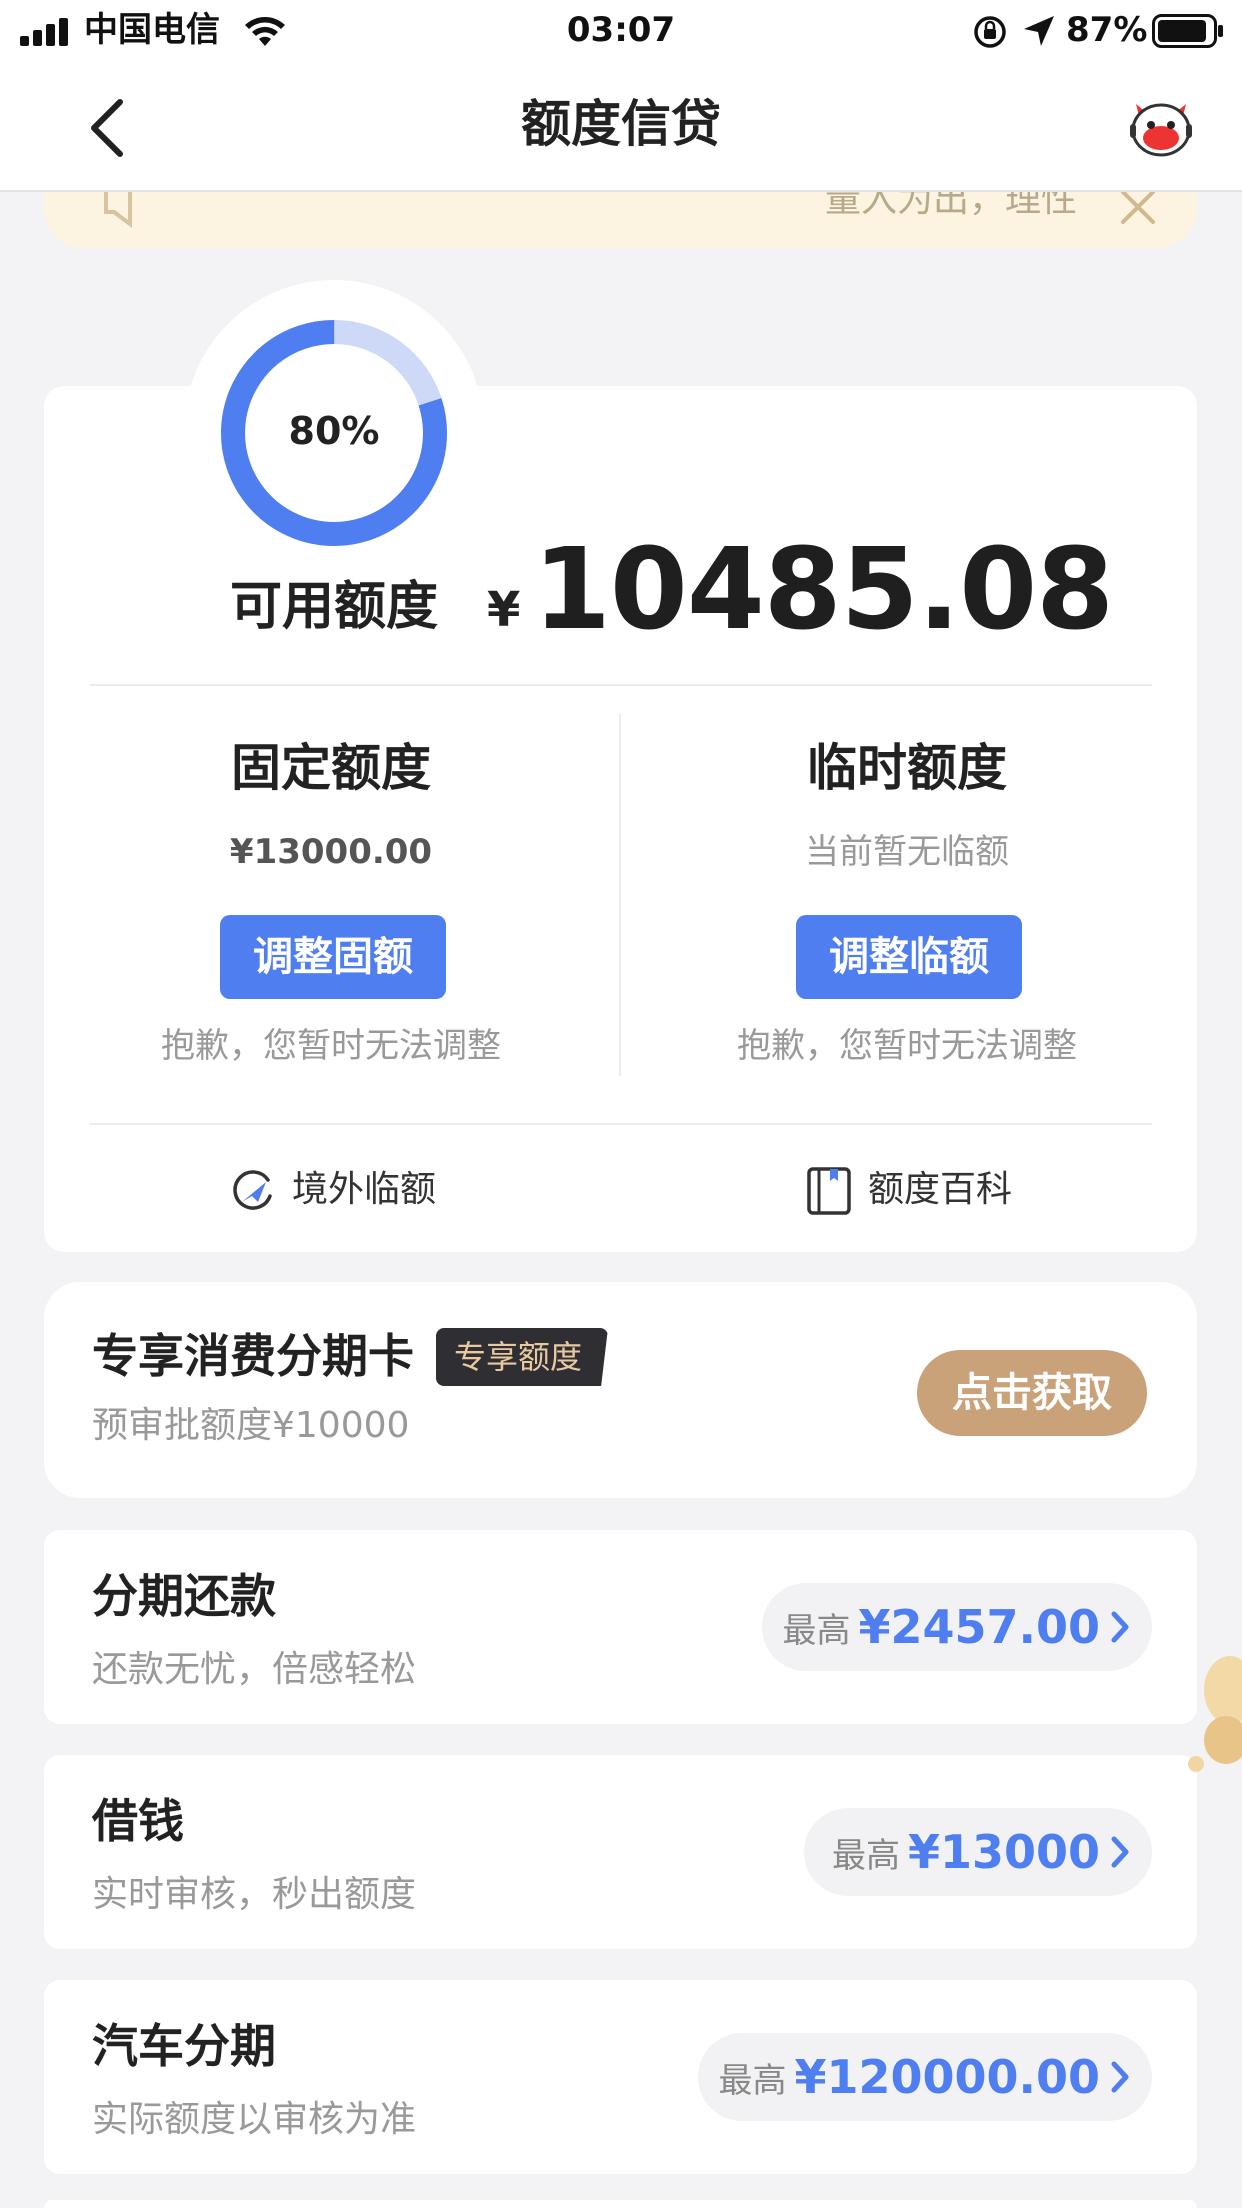 Image resolution: width=1242 pixels, height=2208 pixels. I want to click on product-subtitle: 还款无忧，倍感轻松, so click(254, 1669).